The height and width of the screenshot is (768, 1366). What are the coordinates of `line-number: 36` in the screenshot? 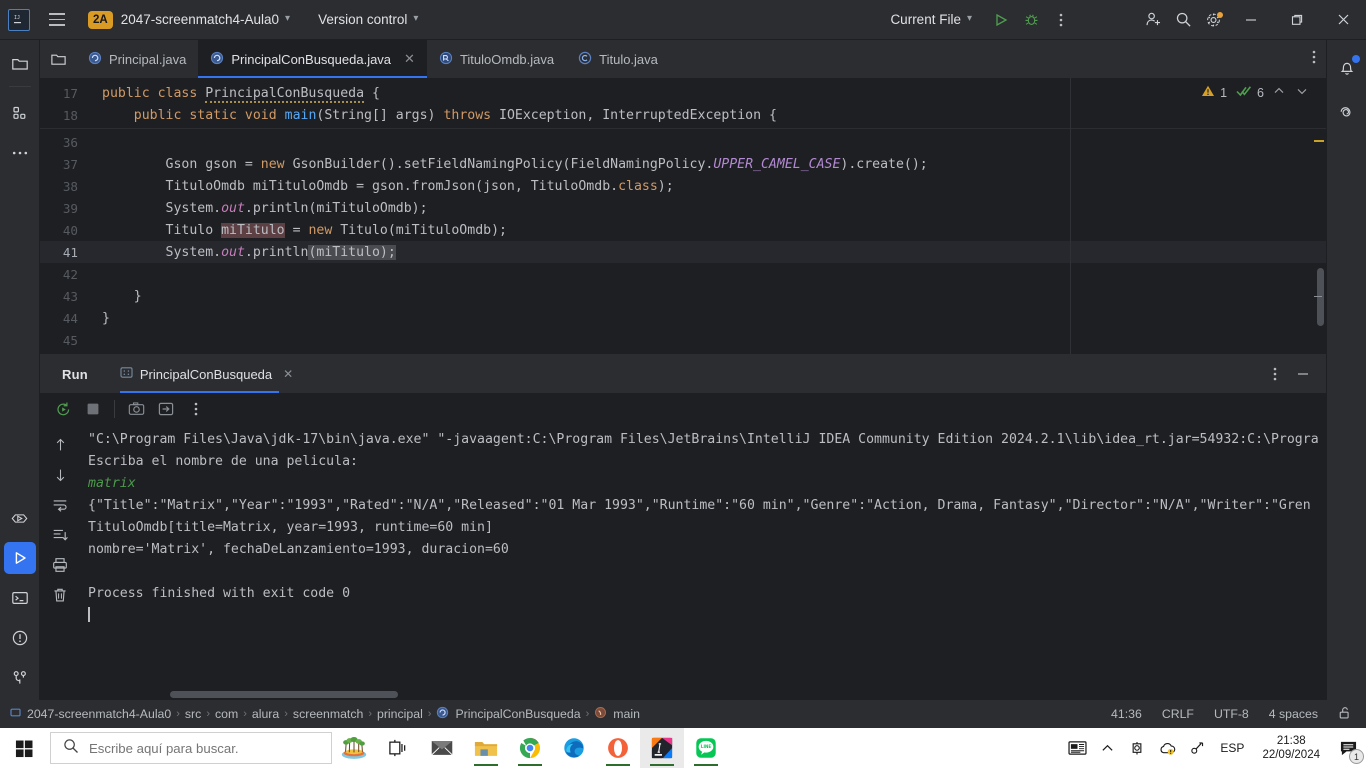 It's located at (70, 142).